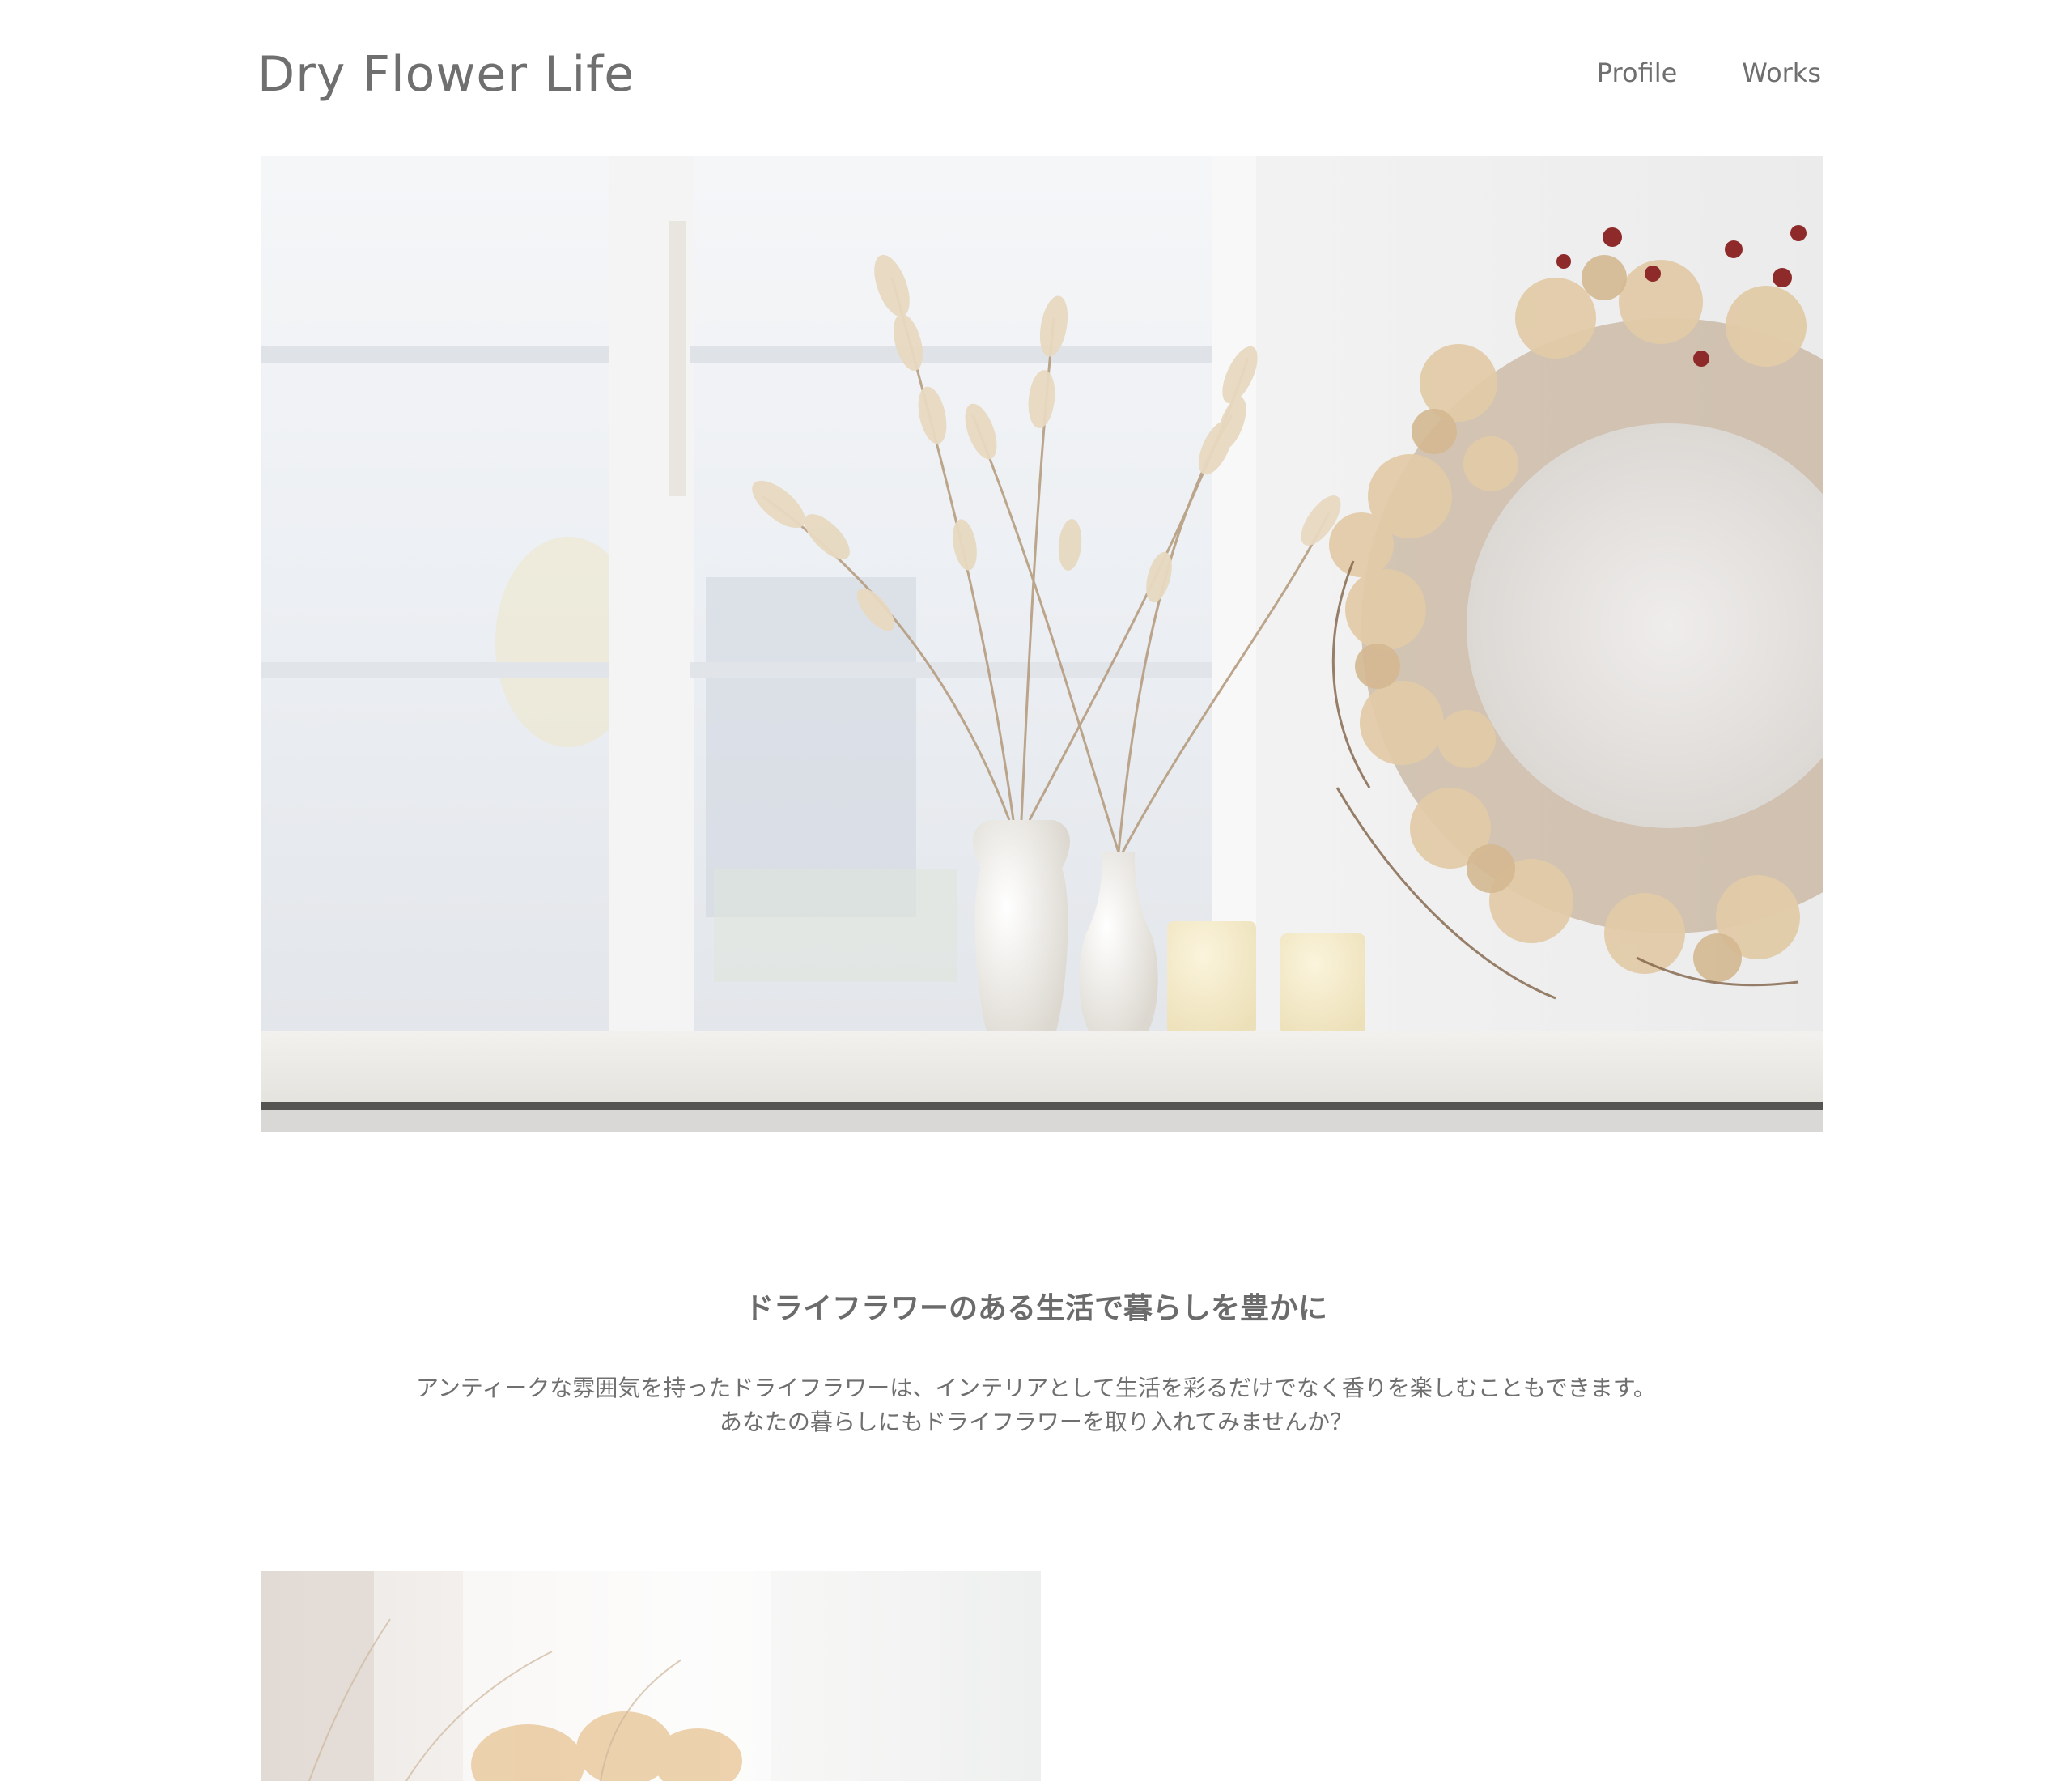 The image size is (2072, 1781). Describe the element at coordinates (1709, 73) in the screenshot. I see `main-nav: Profile Works` at that location.